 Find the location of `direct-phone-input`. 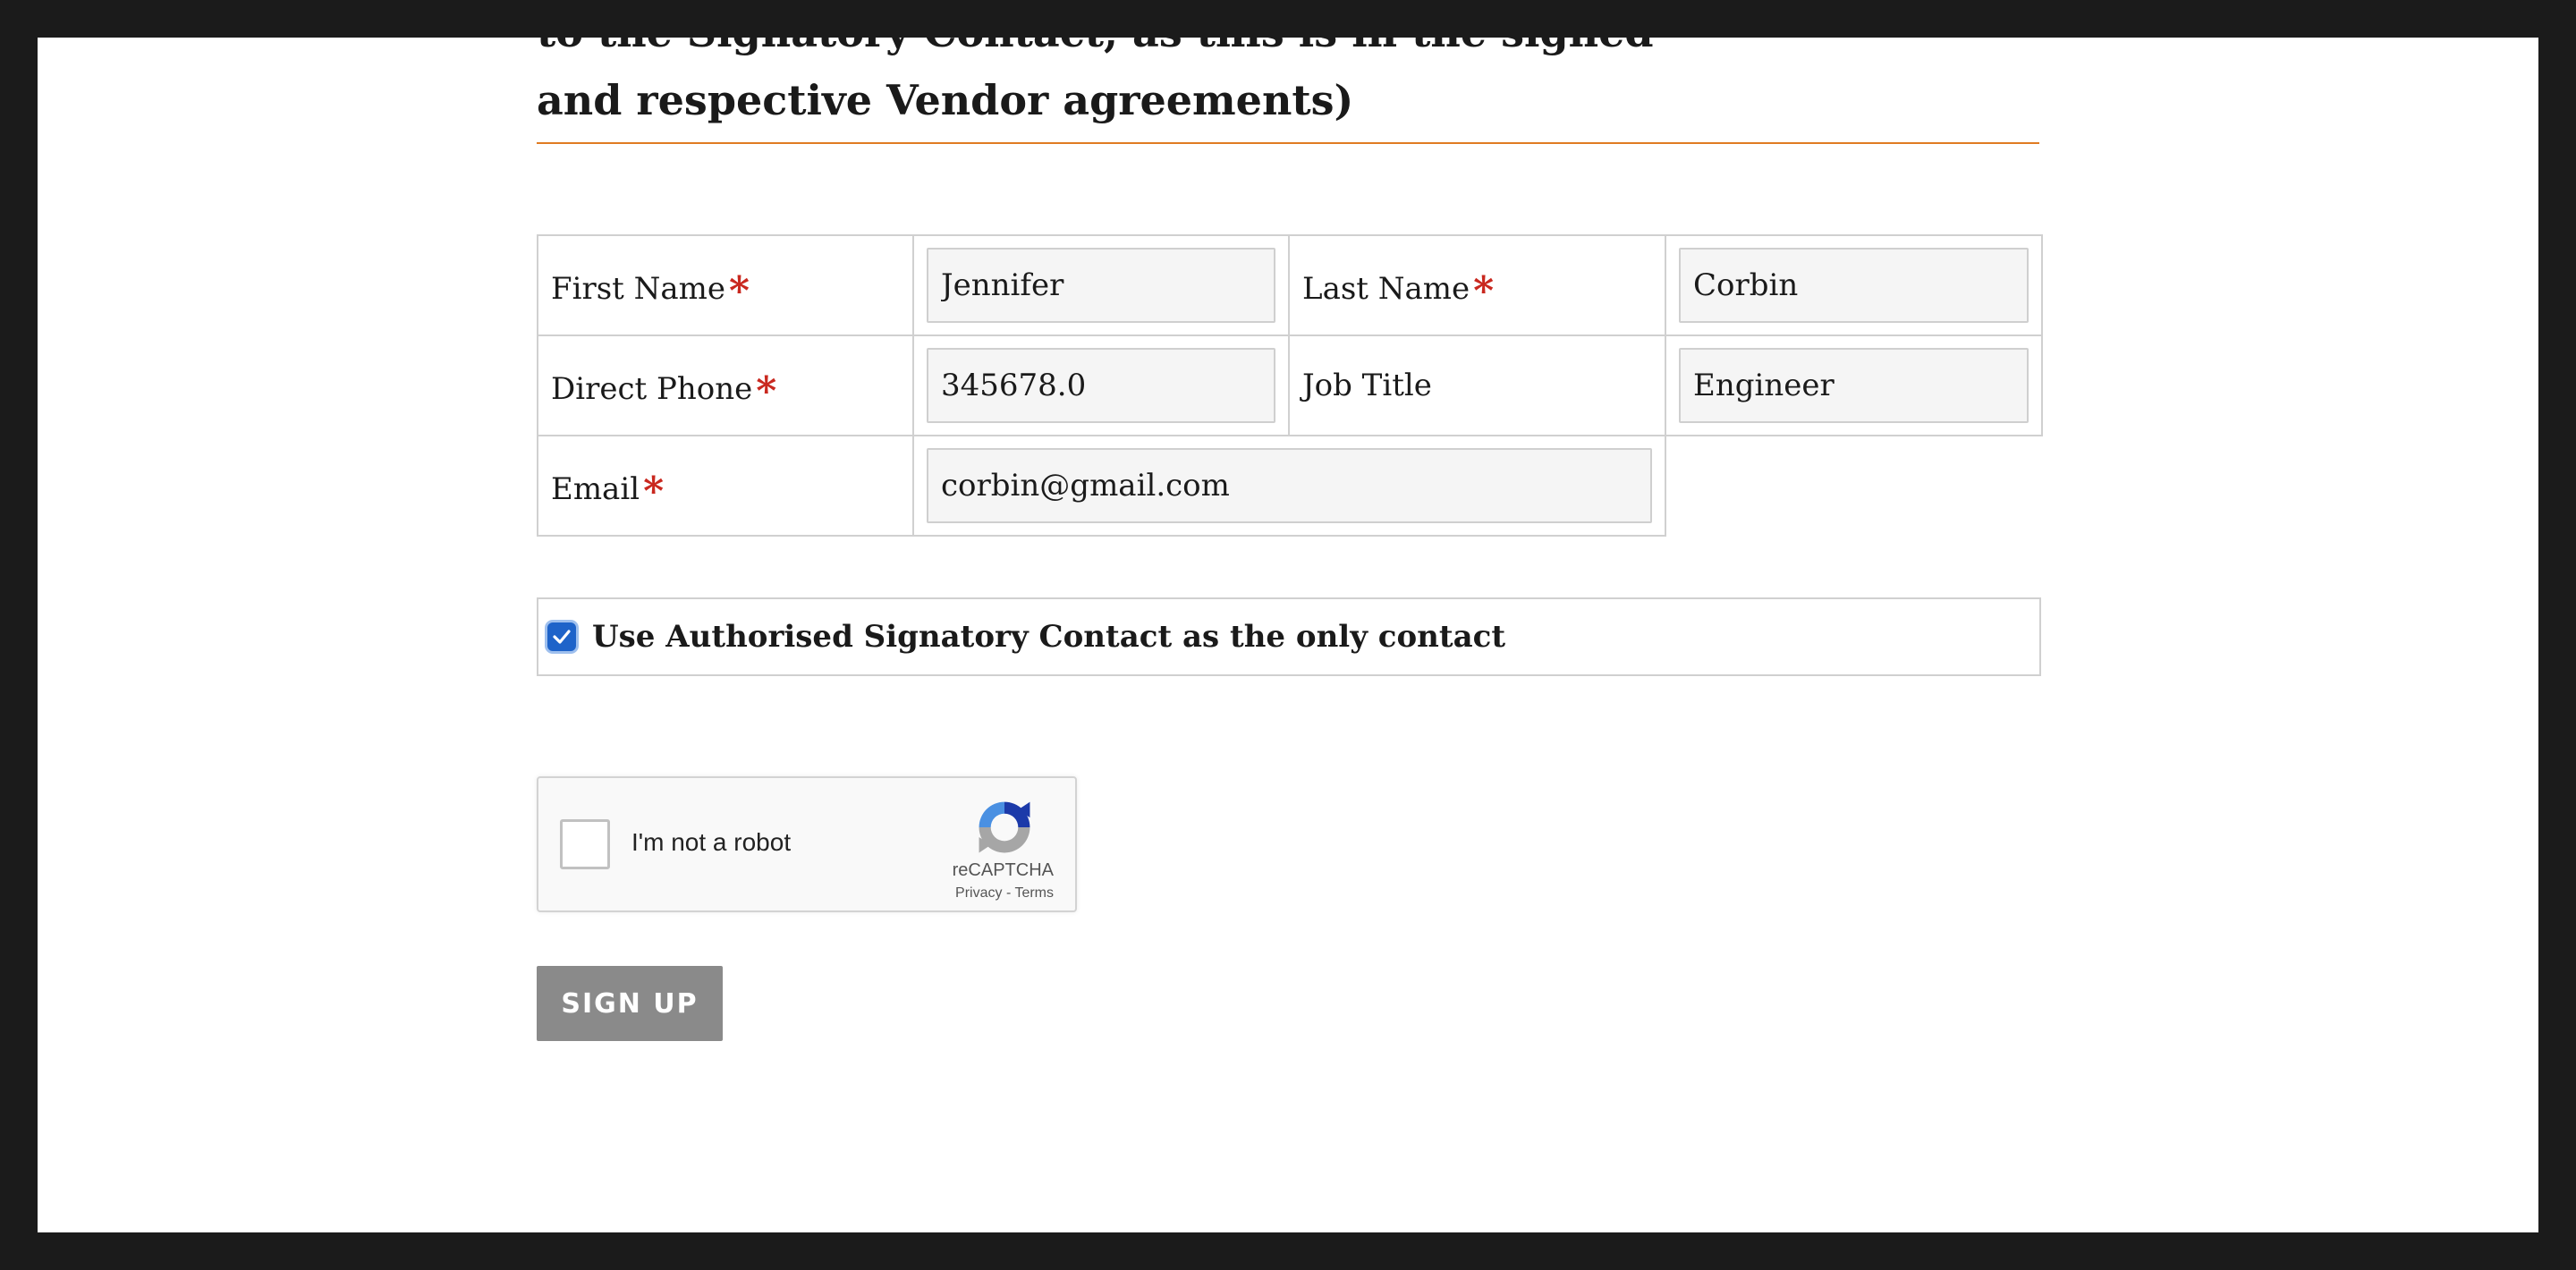

direct-phone-input is located at coordinates (1101, 385).